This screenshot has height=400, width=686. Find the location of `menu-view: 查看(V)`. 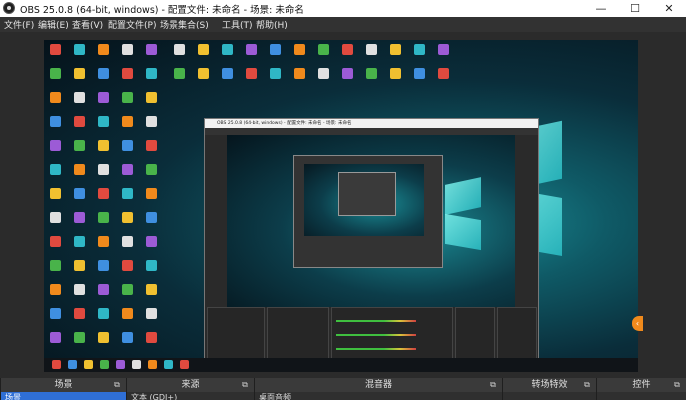

menu-view: 查看(V) is located at coordinates (87, 24).